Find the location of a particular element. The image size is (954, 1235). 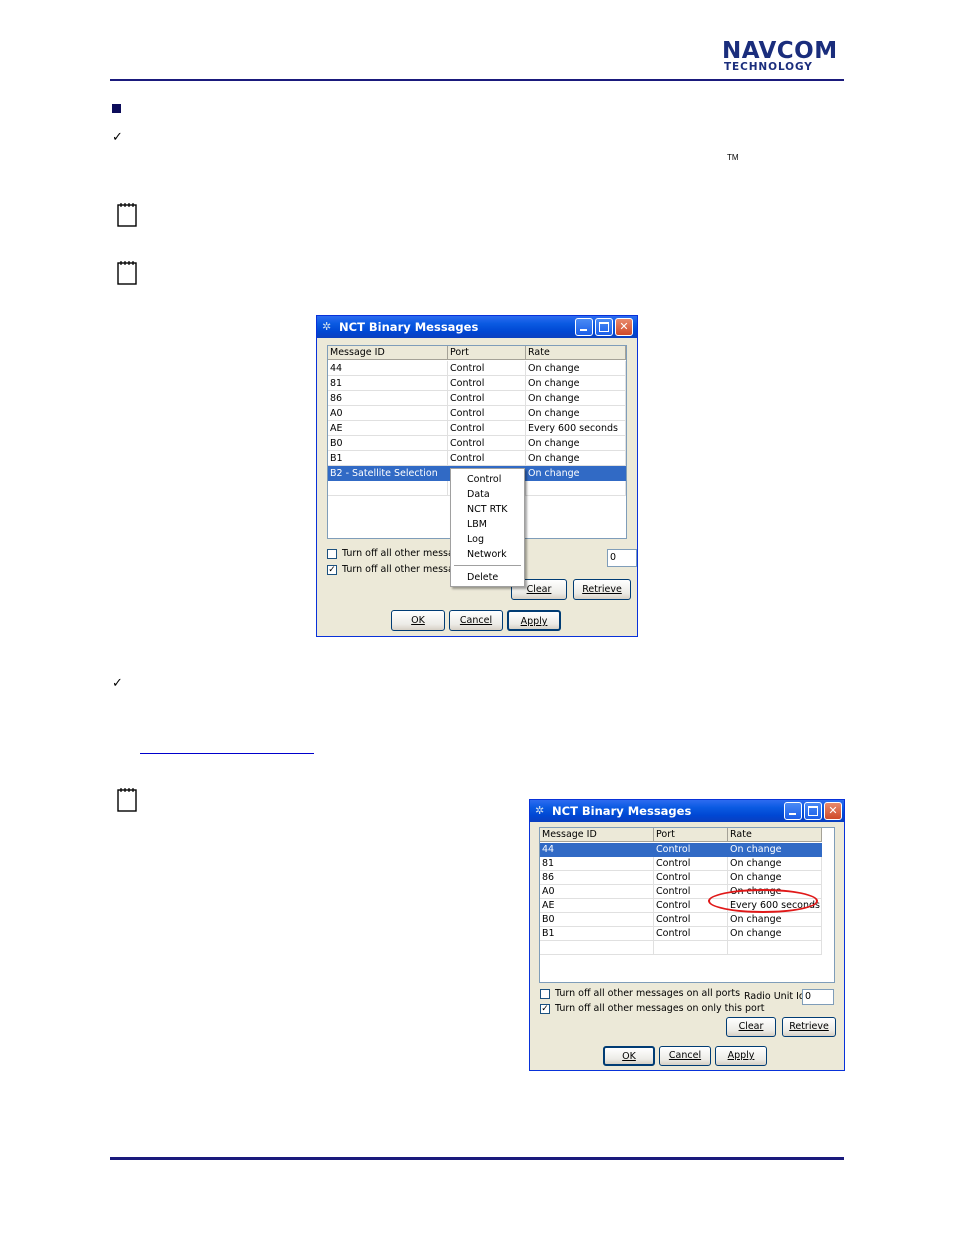

trademark-mark: TM is located at coordinates (733, 157).